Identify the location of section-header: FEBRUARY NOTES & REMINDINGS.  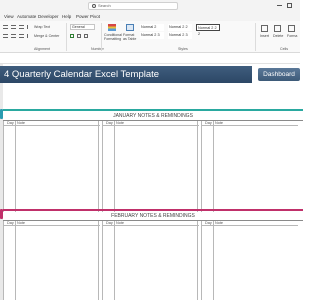
(153, 216).